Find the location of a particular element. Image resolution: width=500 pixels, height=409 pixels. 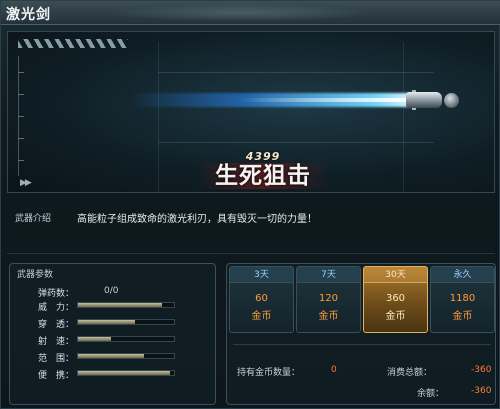

game-logo: 4399 生死狙击 is located at coordinates (263, 171).